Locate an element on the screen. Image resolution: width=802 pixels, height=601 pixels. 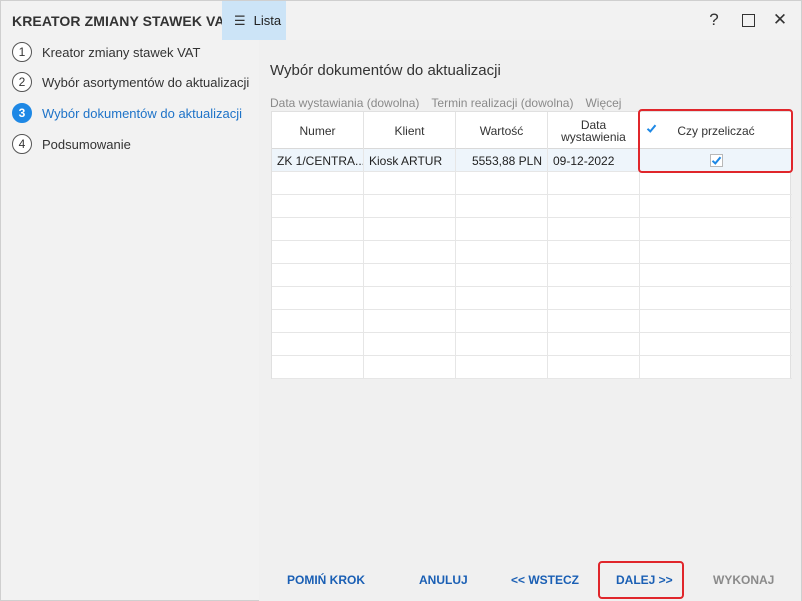
hamburger-menu-icon: ☰ is located at coordinates (240, 20).